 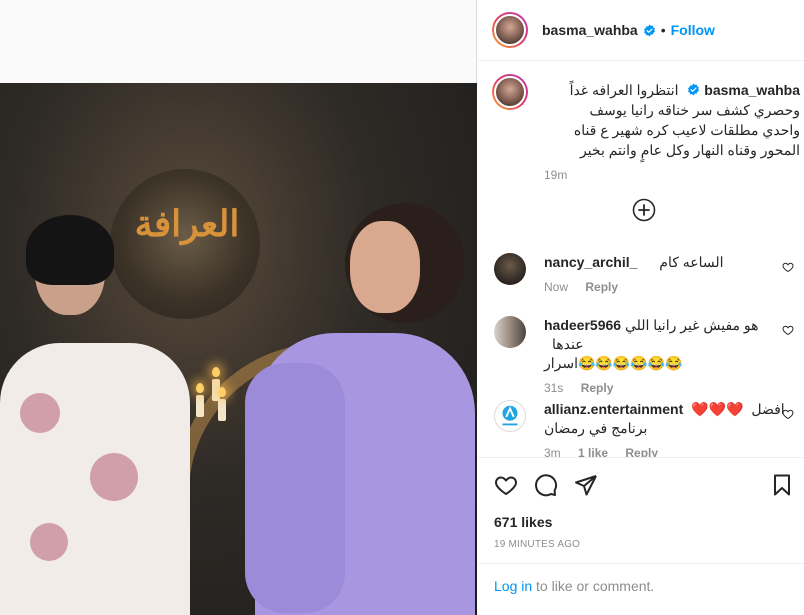 What do you see at coordinates (590, 30) in the screenshot?
I see `author-username: basma_wahba` at bounding box center [590, 30].